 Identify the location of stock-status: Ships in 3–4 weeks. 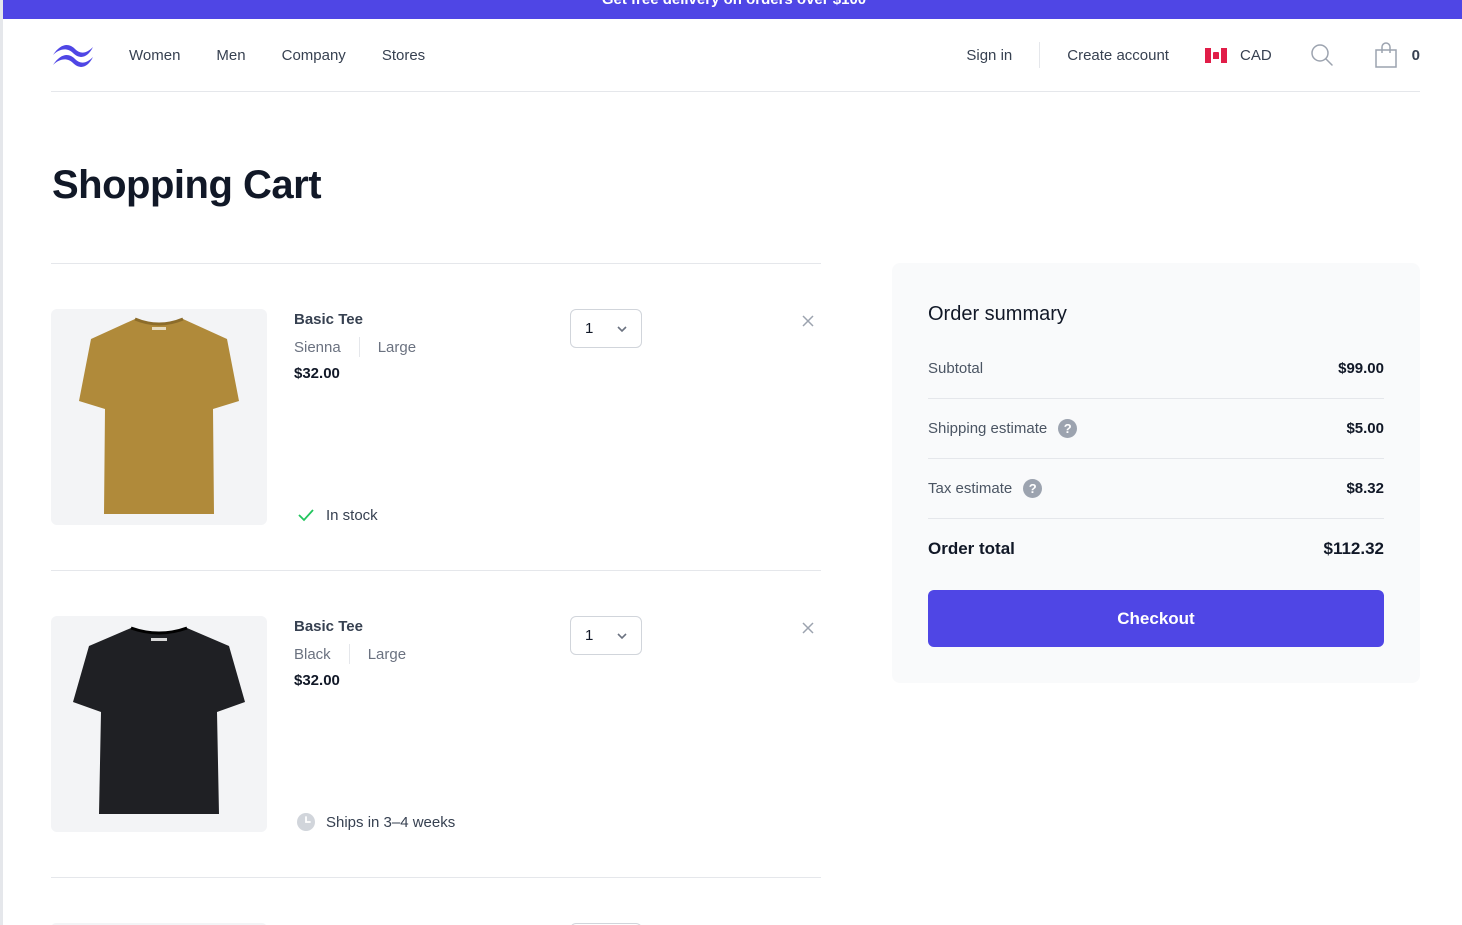
(375, 822).